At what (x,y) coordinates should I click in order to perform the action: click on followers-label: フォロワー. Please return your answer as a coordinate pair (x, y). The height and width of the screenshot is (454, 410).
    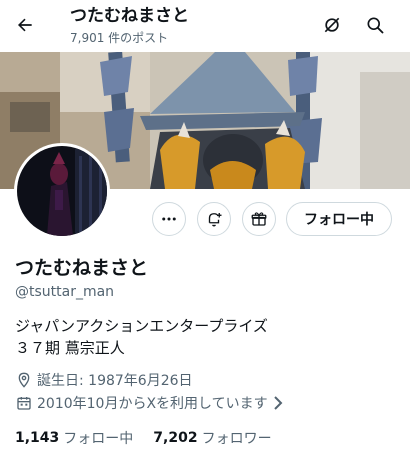
    Looking at the image, I should click on (236, 439).